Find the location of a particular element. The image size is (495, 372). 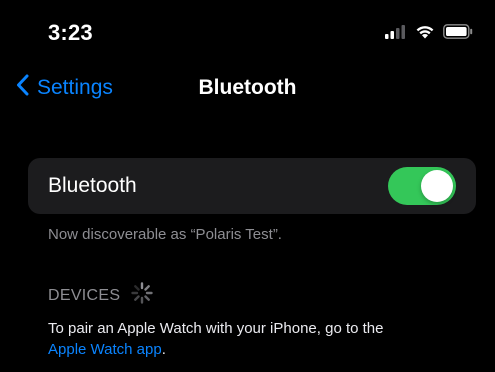

devices-section-header: DEVICES is located at coordinates (101, 295).